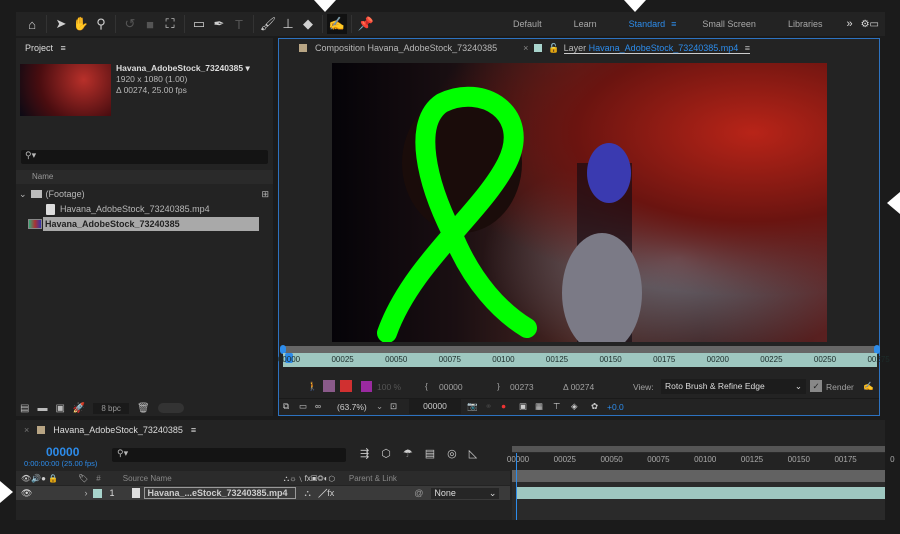 The height and width of the screenshot is (534, 900). Describe the element at coordinates (219, 24) in the screenshot. I see `pen-icon: ✒` at that location.